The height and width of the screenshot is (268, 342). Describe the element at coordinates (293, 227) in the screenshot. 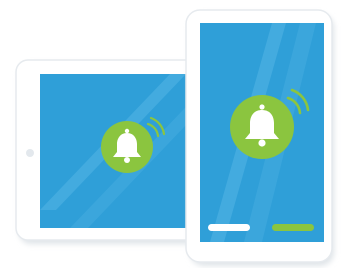

I see `phone-right-bar` at that location.